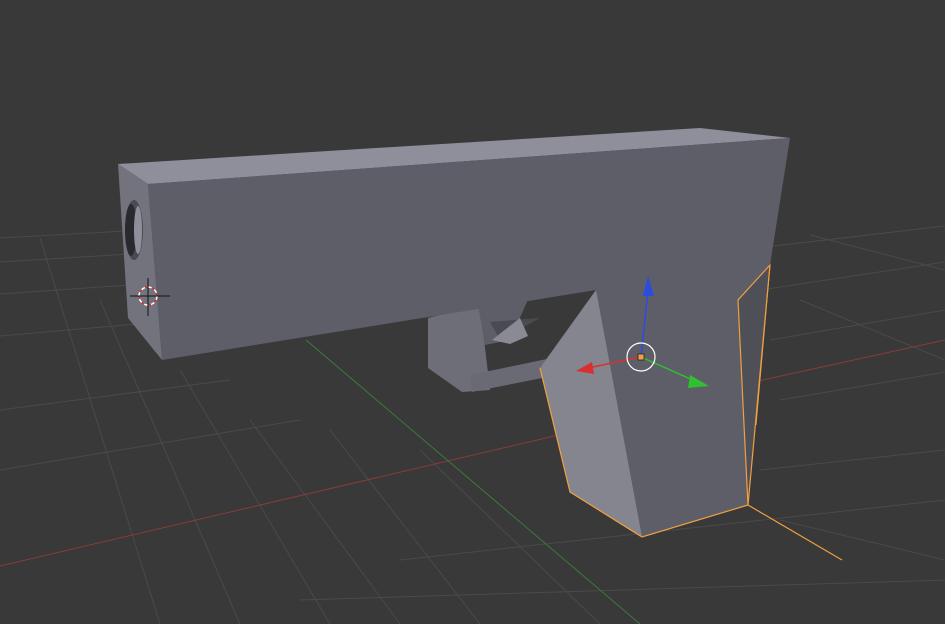  What do you see at coordinates (290, 498) in the screenshot?
I see `x-axis-line` at bounding box center [290, 498].